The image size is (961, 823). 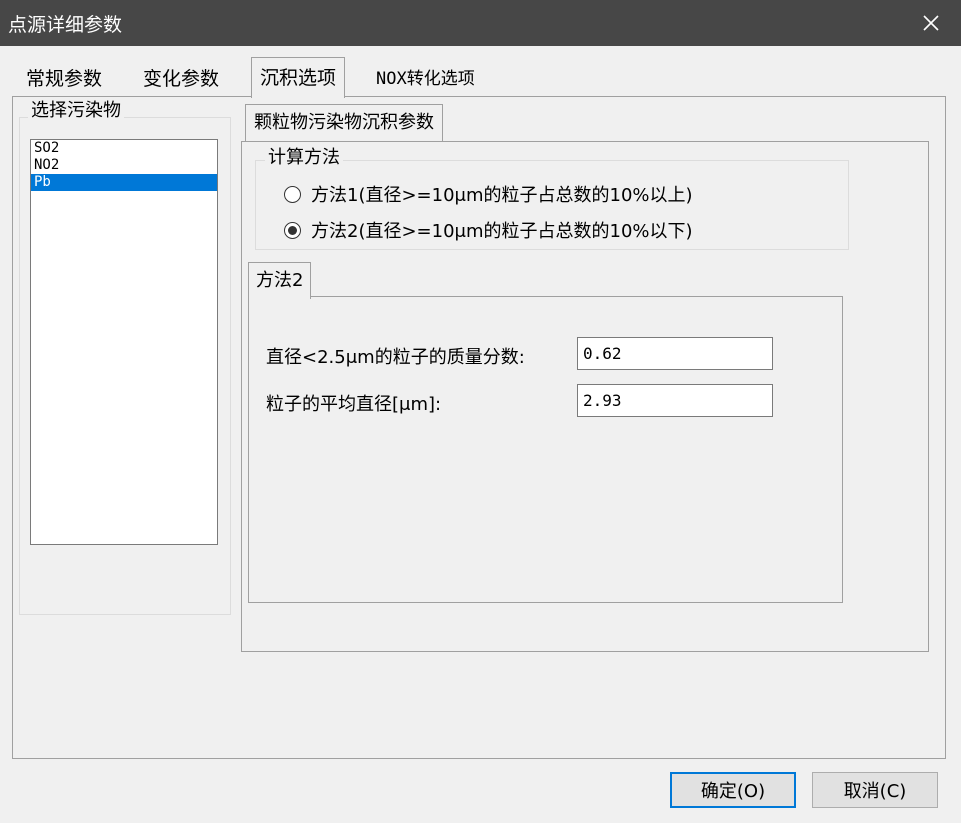 I want to click on ok-button: 确定(O), so click(x=733, y=790).